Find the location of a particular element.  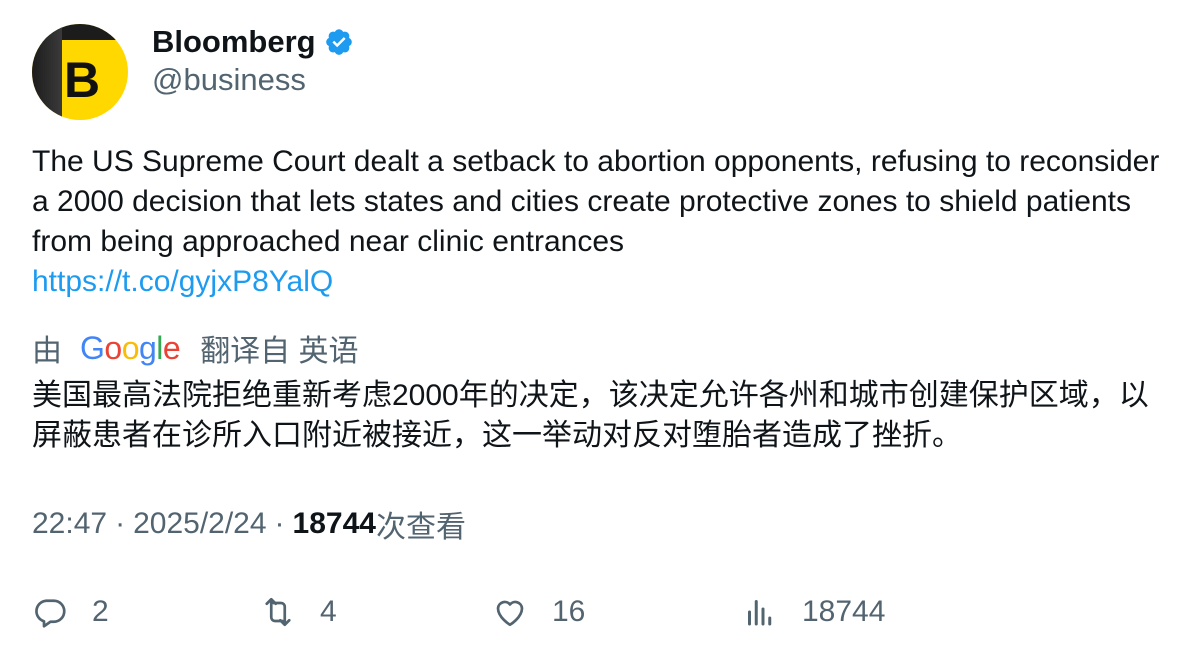

display-name: Bloomberg is located at coordinates (234, 42).